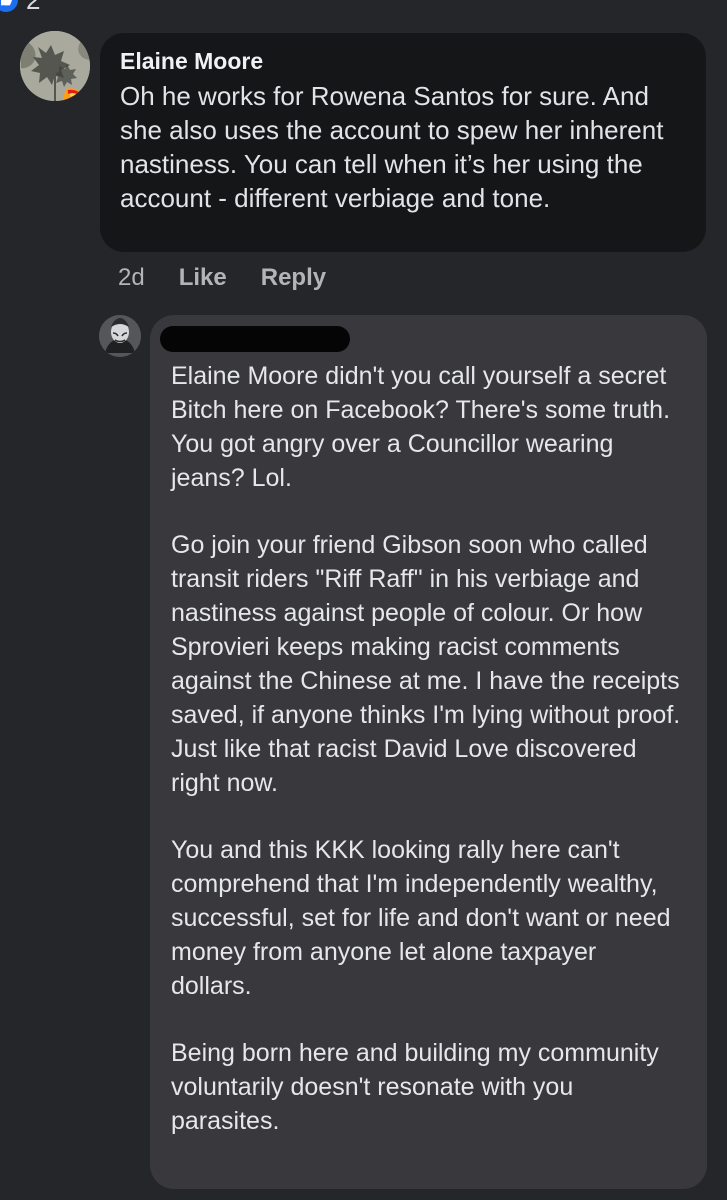 The image size is (727, 1200). What do you see at coordinates (403, 61) in the screenshot?
I see `comment-author: Elaine Moore` at bounding box center [403, 61].